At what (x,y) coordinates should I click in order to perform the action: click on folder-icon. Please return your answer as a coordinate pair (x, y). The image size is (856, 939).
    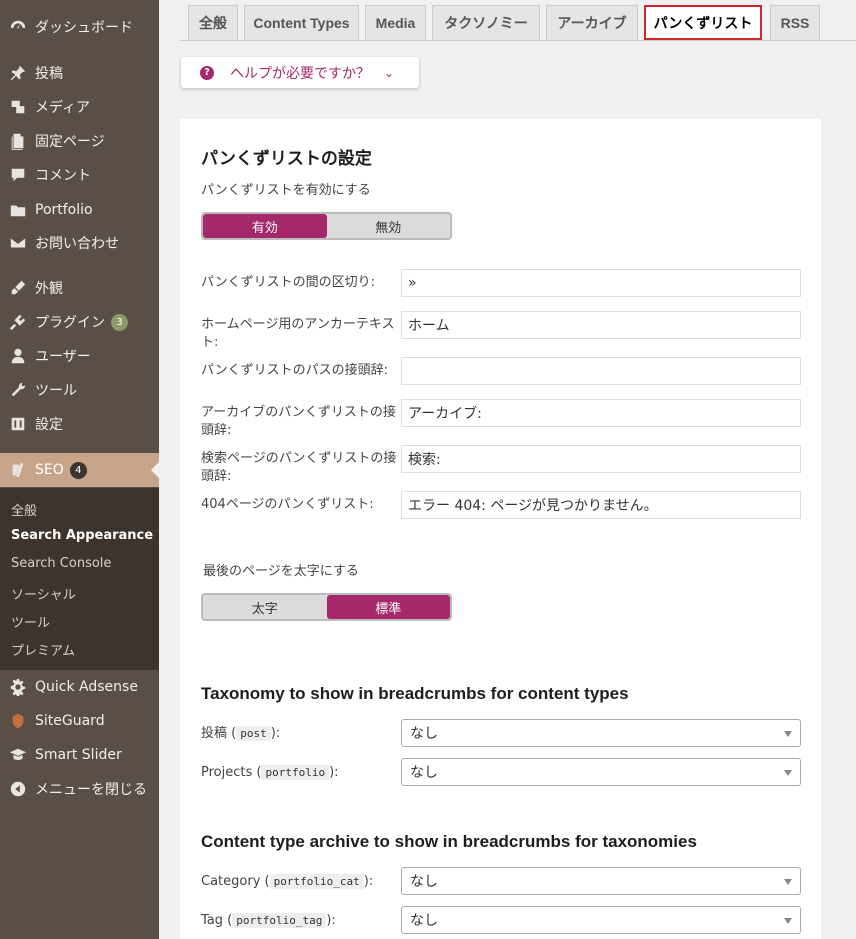
    Looking at the image, I should click on (18, 210).